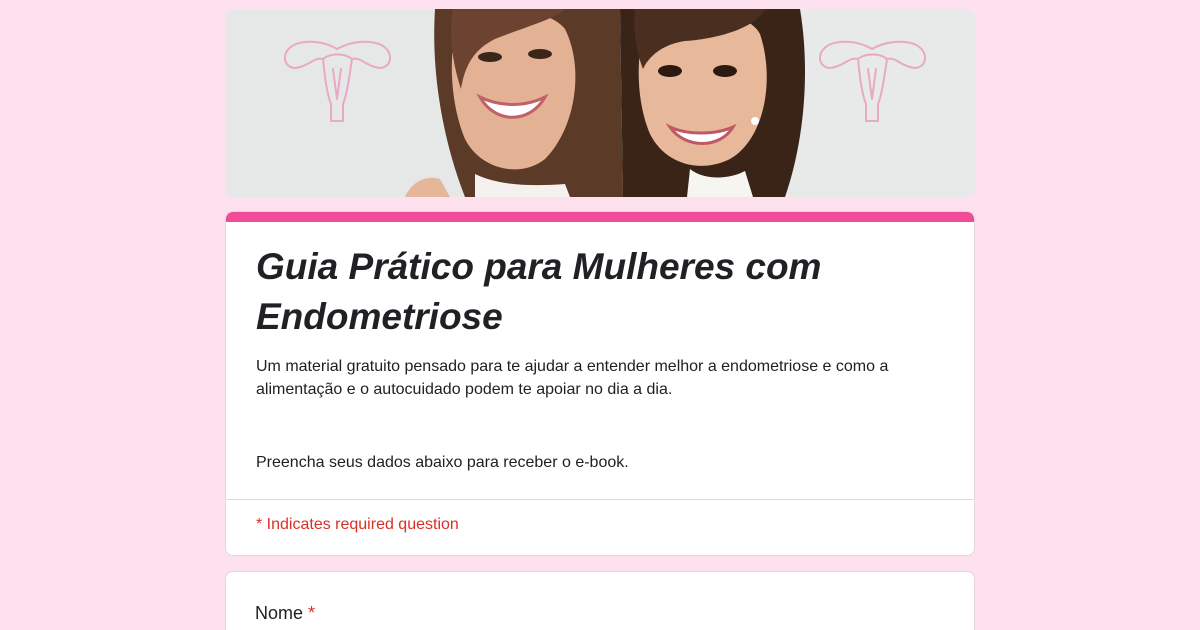 The width and height of the screenshot is (1200, 630). Describe the element at coordinates (600, 600) in the screenshot. I see `question-card-nome: Nome *` at that location.